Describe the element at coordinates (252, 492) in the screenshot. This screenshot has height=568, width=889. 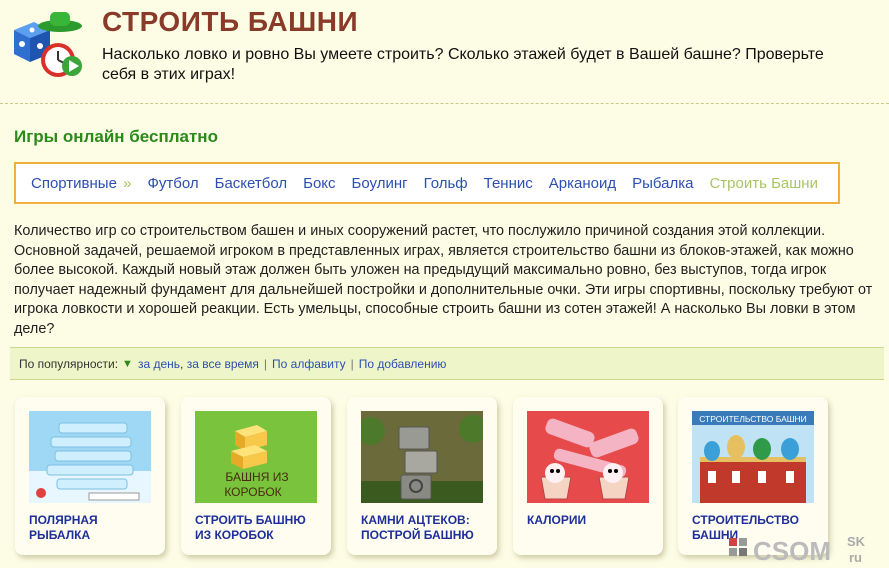
I see `svg-text: КОРОБОК` at that location.